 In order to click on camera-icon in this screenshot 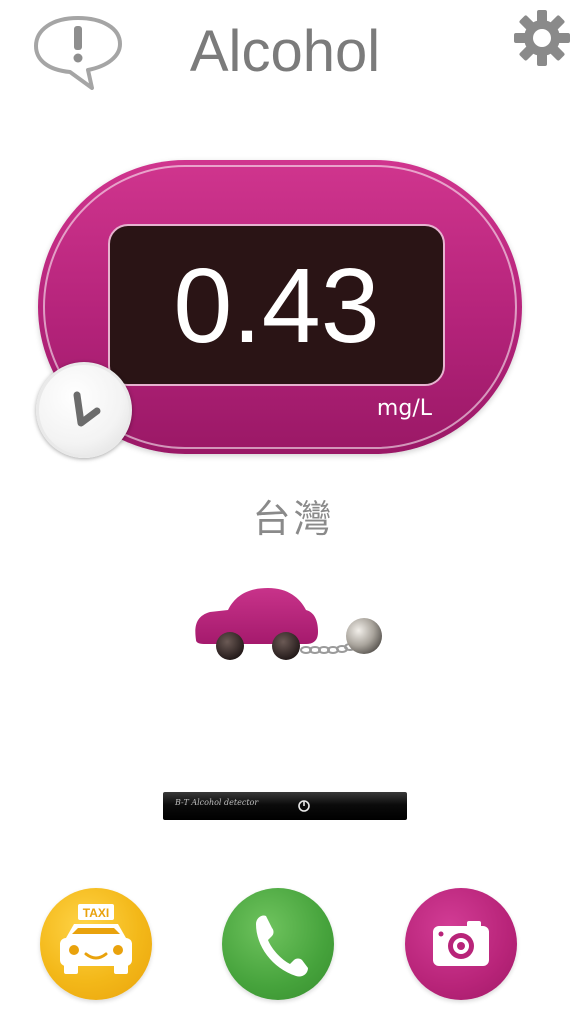, I will do `click(461, 943)`.